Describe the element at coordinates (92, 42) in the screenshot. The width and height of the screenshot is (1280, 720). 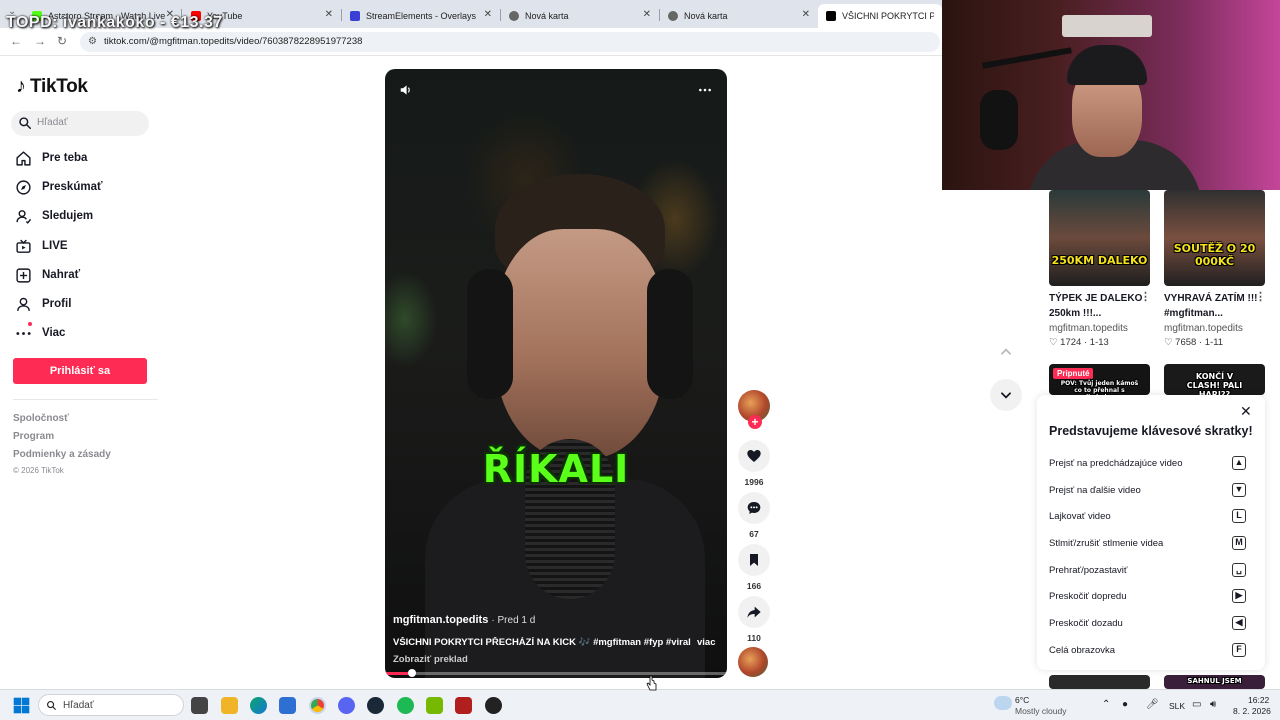
I see `site-settings-icon: ⚙` at that location.